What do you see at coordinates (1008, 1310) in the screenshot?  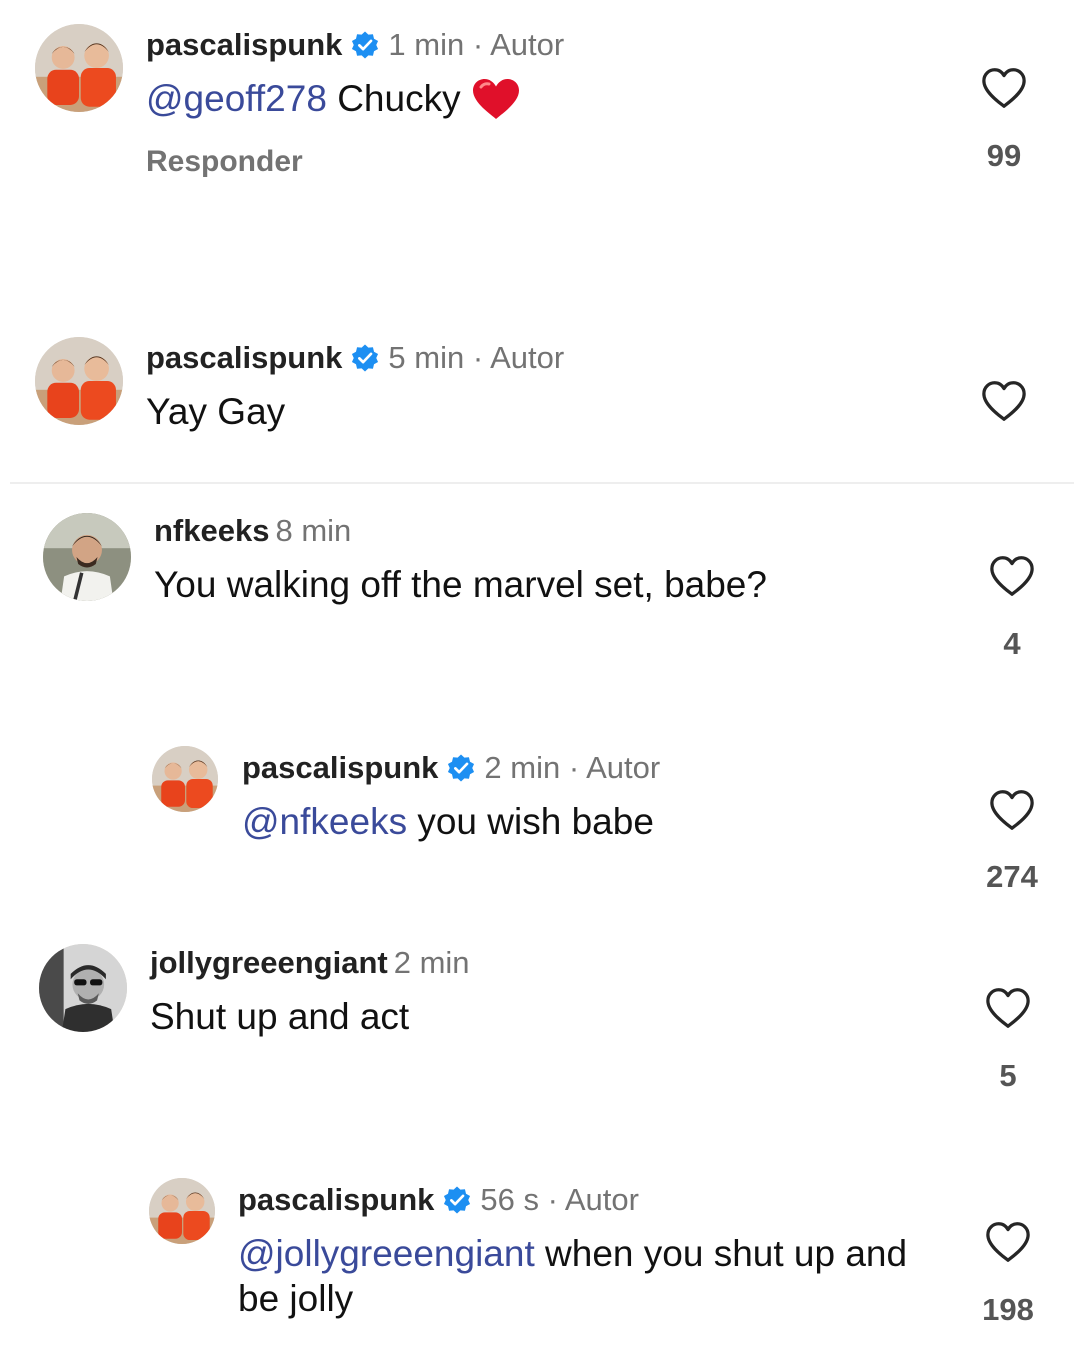 I see `like-count: 198` at bounding box center [1008, 1310].